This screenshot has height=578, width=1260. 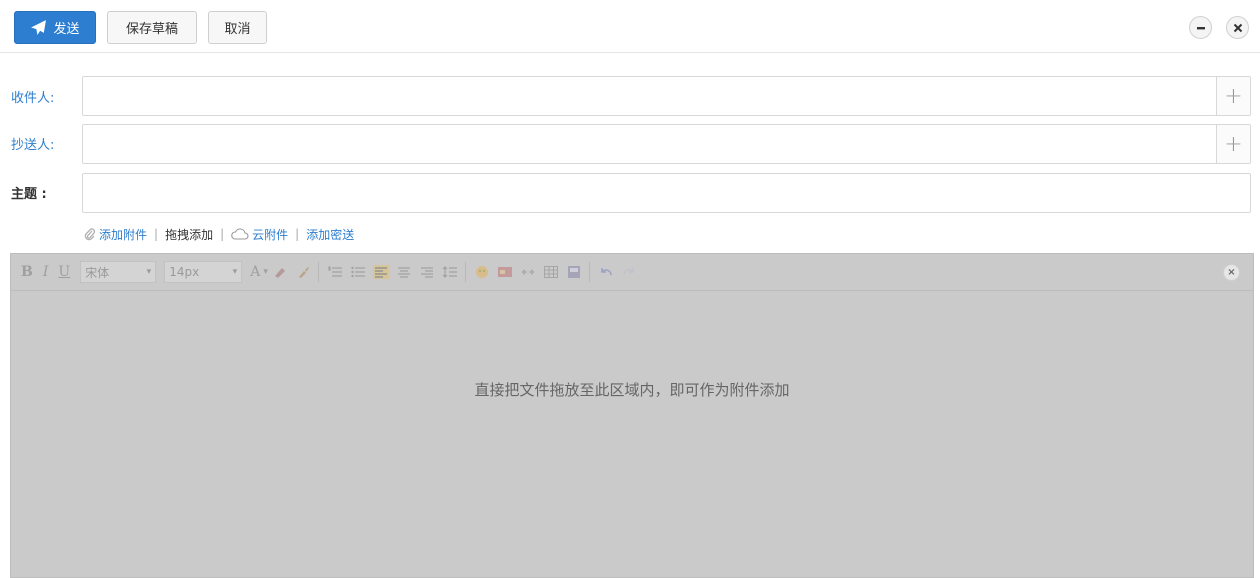 What do you see at coordinates (303, 272) in the screenshot?
I see `format-brush-icon` at bounding box center [303, 272].